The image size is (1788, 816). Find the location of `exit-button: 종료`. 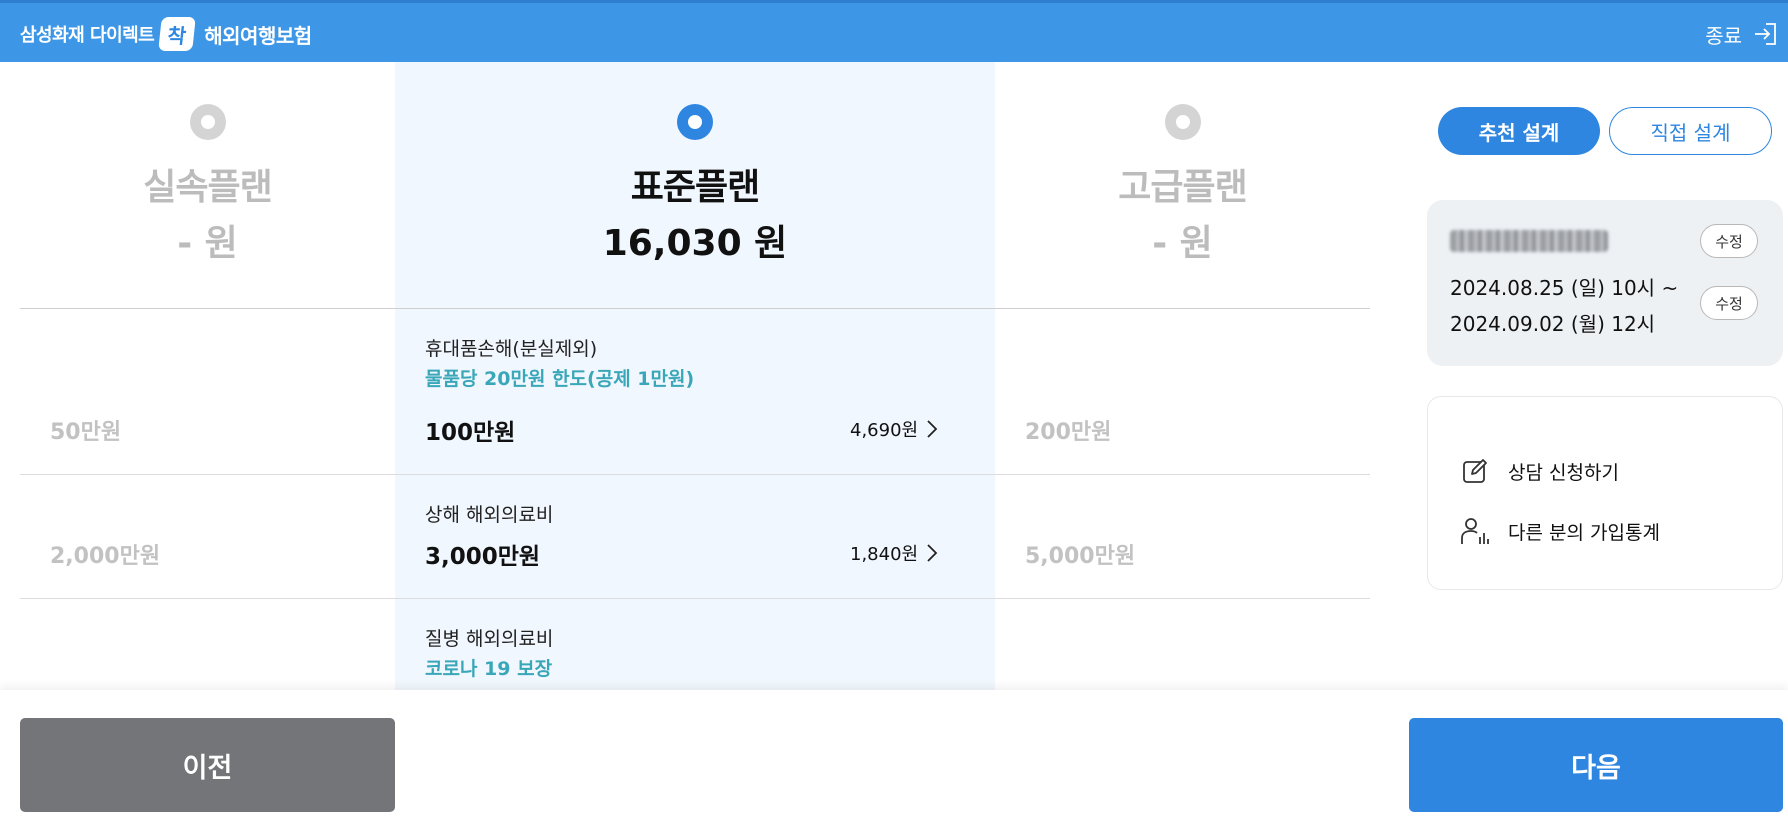

exit-button: 종료 is located at coordinates (1741, 34).